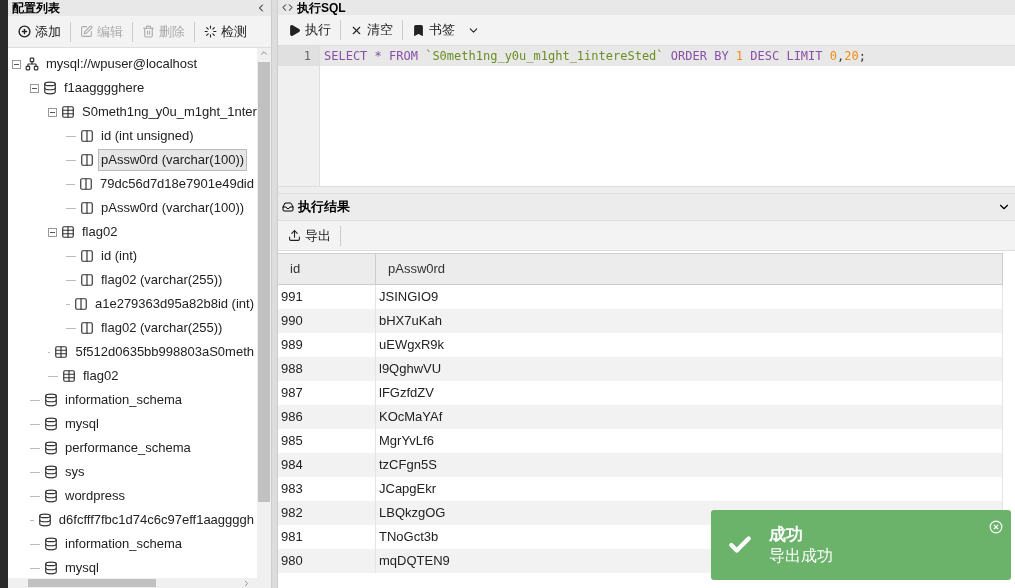 The height and width of the screenshot is (588, 1015). What do you see at coordinates (327, 269) in the screenshot?
I see `column-header: id` at bounding box center [327, 269].